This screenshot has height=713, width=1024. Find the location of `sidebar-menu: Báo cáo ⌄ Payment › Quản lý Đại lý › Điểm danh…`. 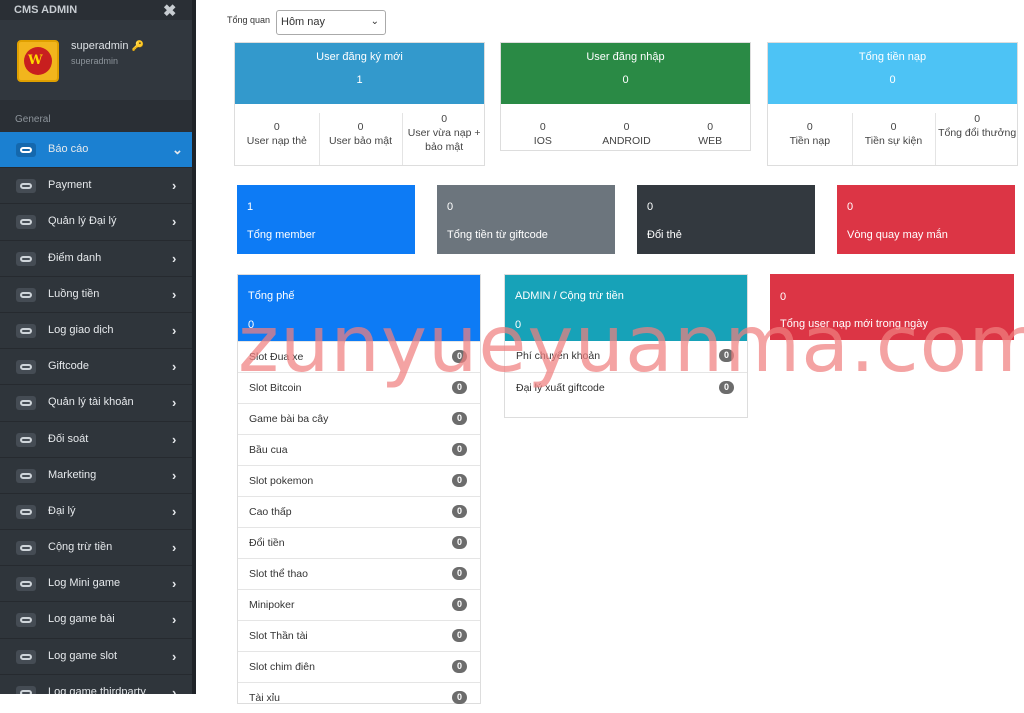

sidebar-menu: Báo cáo ⌄ Payment › Quản lý Đại lý › Điểm danh… is located at coordinates (96, 413).